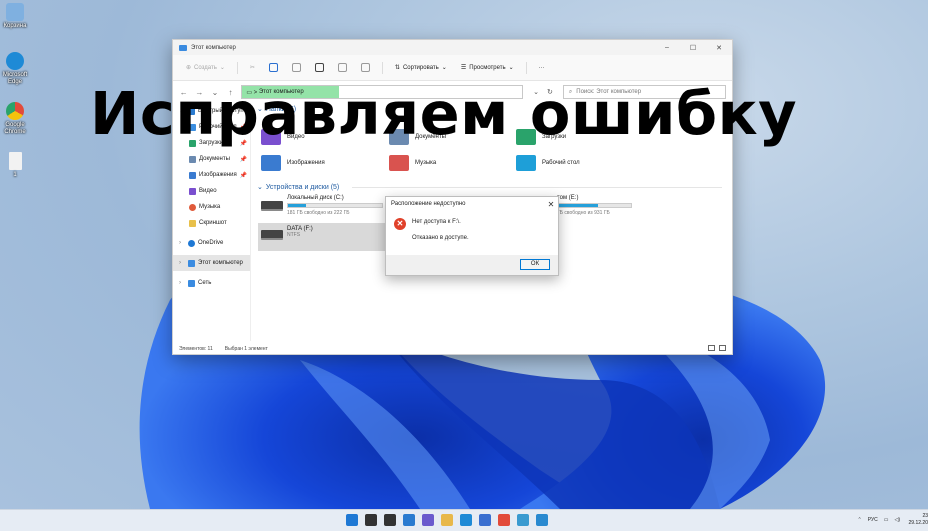  I want to click on details-view-icon, so click(711, 348).